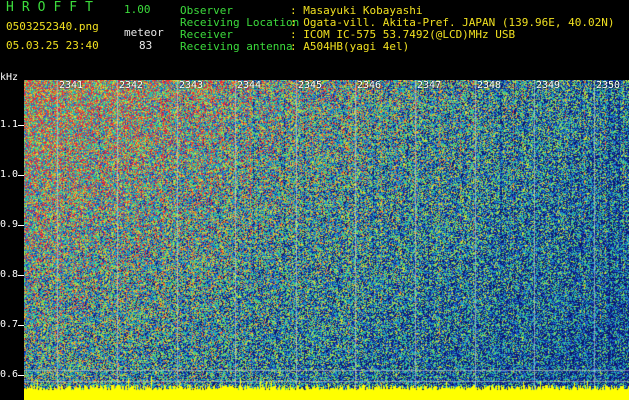 This screenshot has height=400, width=629. What do you see at coordinates (249, 85) in the screenshot?
I see `time-tick-label: 2344` at bounding box center [249, 85].